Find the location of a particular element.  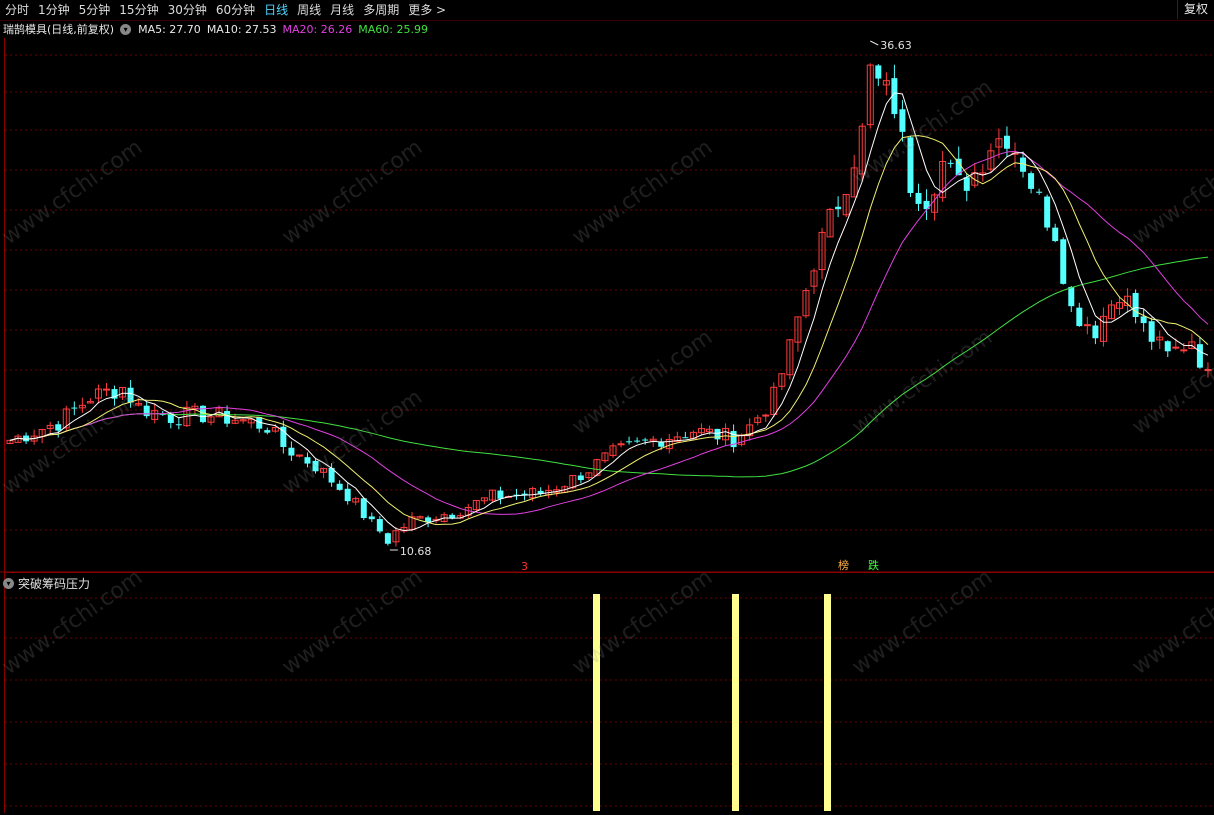

marker-die: 跌 is located at coordinates (873, 565).